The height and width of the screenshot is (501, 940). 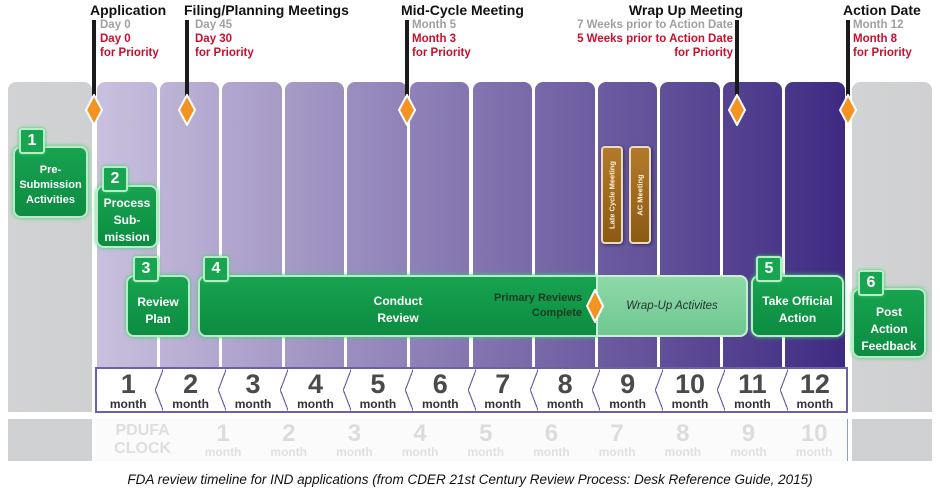 I want to click on month-number: 10, so click(x=690, y=384).